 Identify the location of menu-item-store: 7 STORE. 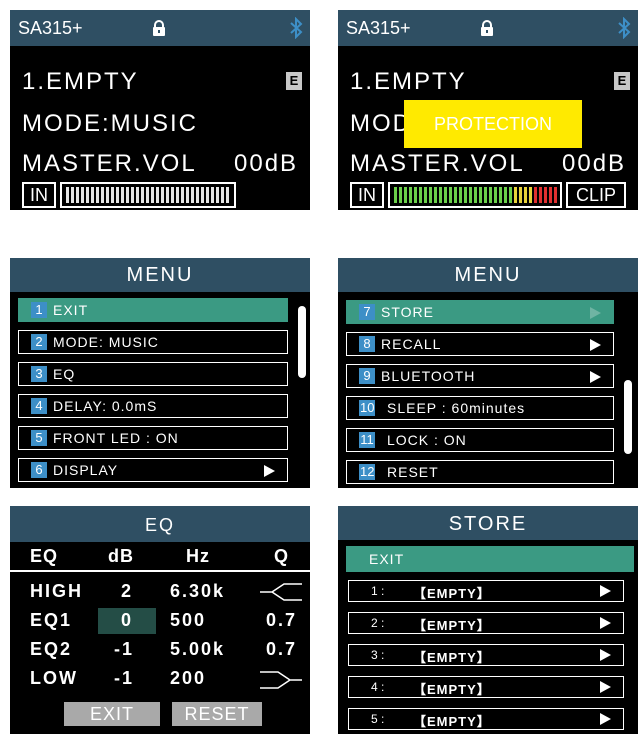
(480, 312).